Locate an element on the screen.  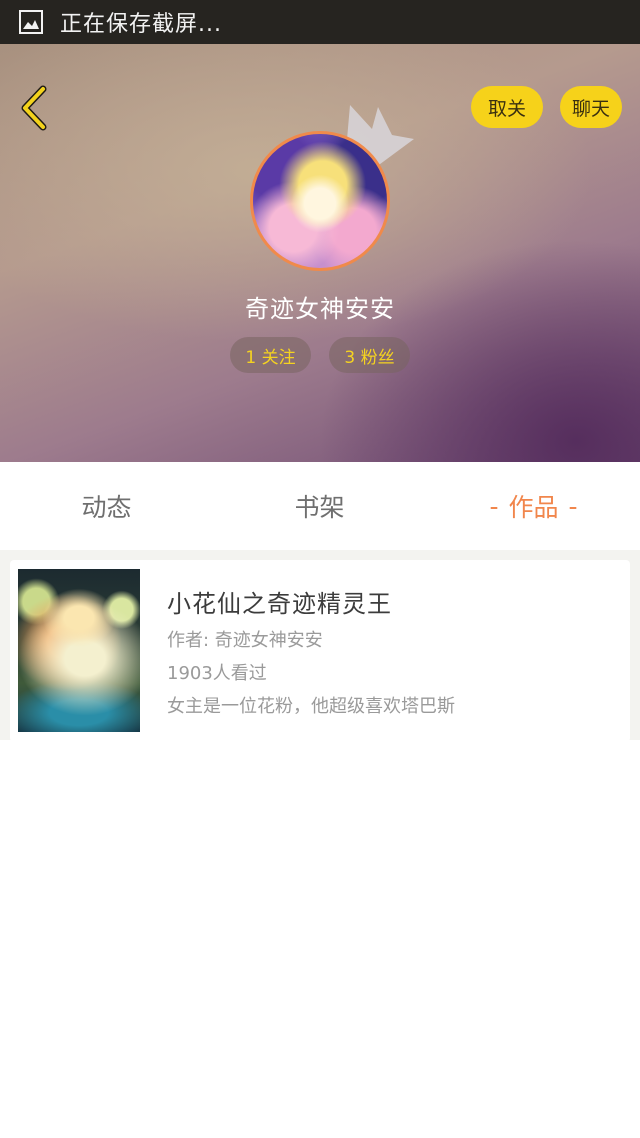
avatar is located at coordinates (320, 201).